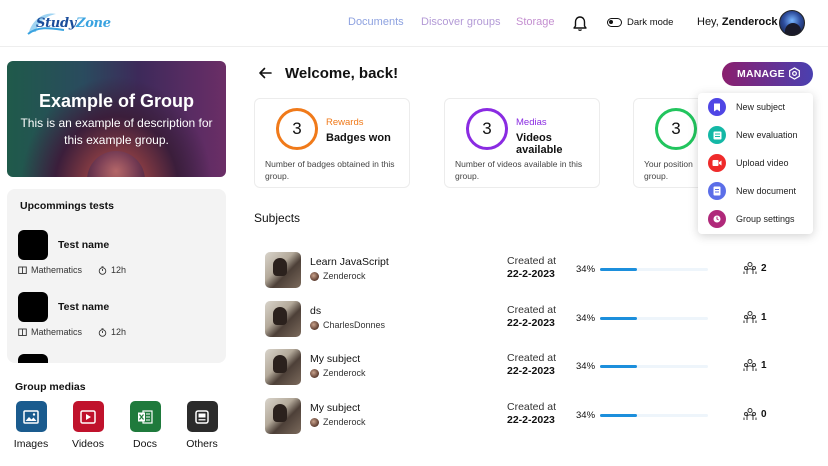 The height and width of the screenshot is (466, 828). I want to click on media-videos: Videos, so click(88, 425).